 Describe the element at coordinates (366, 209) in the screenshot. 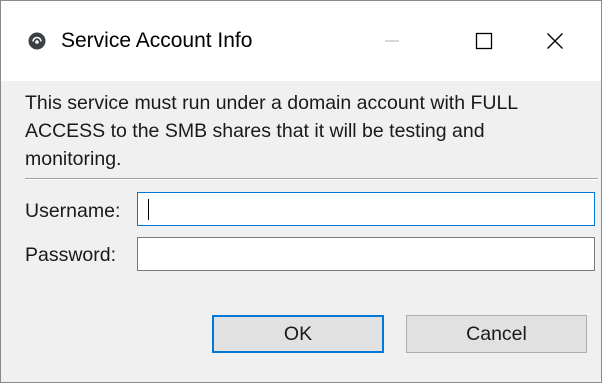

I see `username-input` at that location.